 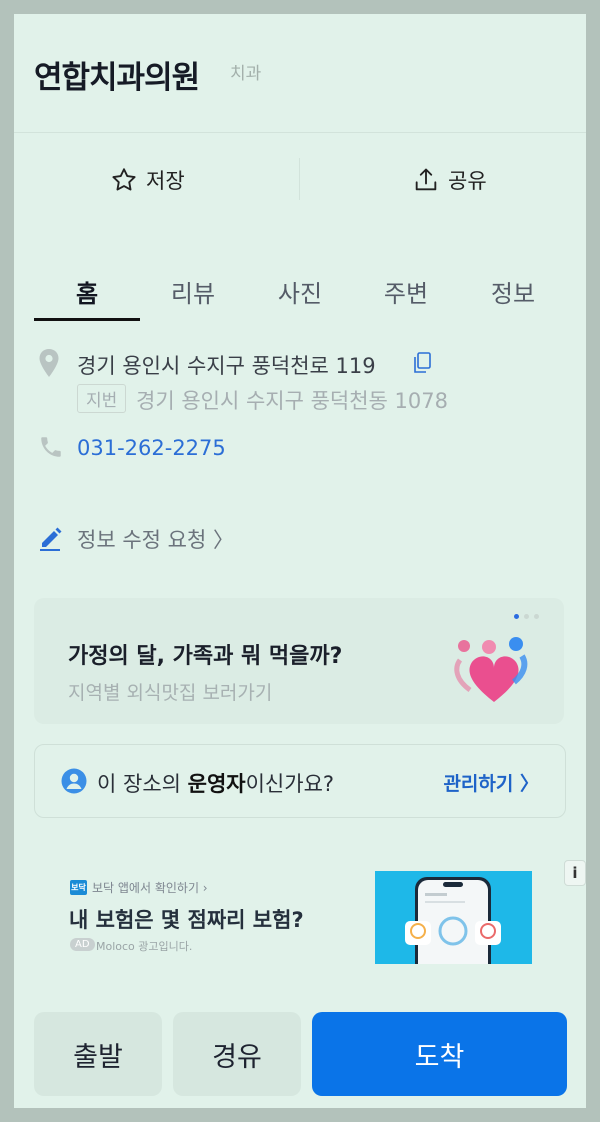 I want to click on ad-tag: AD, so click(x=82, y=944).